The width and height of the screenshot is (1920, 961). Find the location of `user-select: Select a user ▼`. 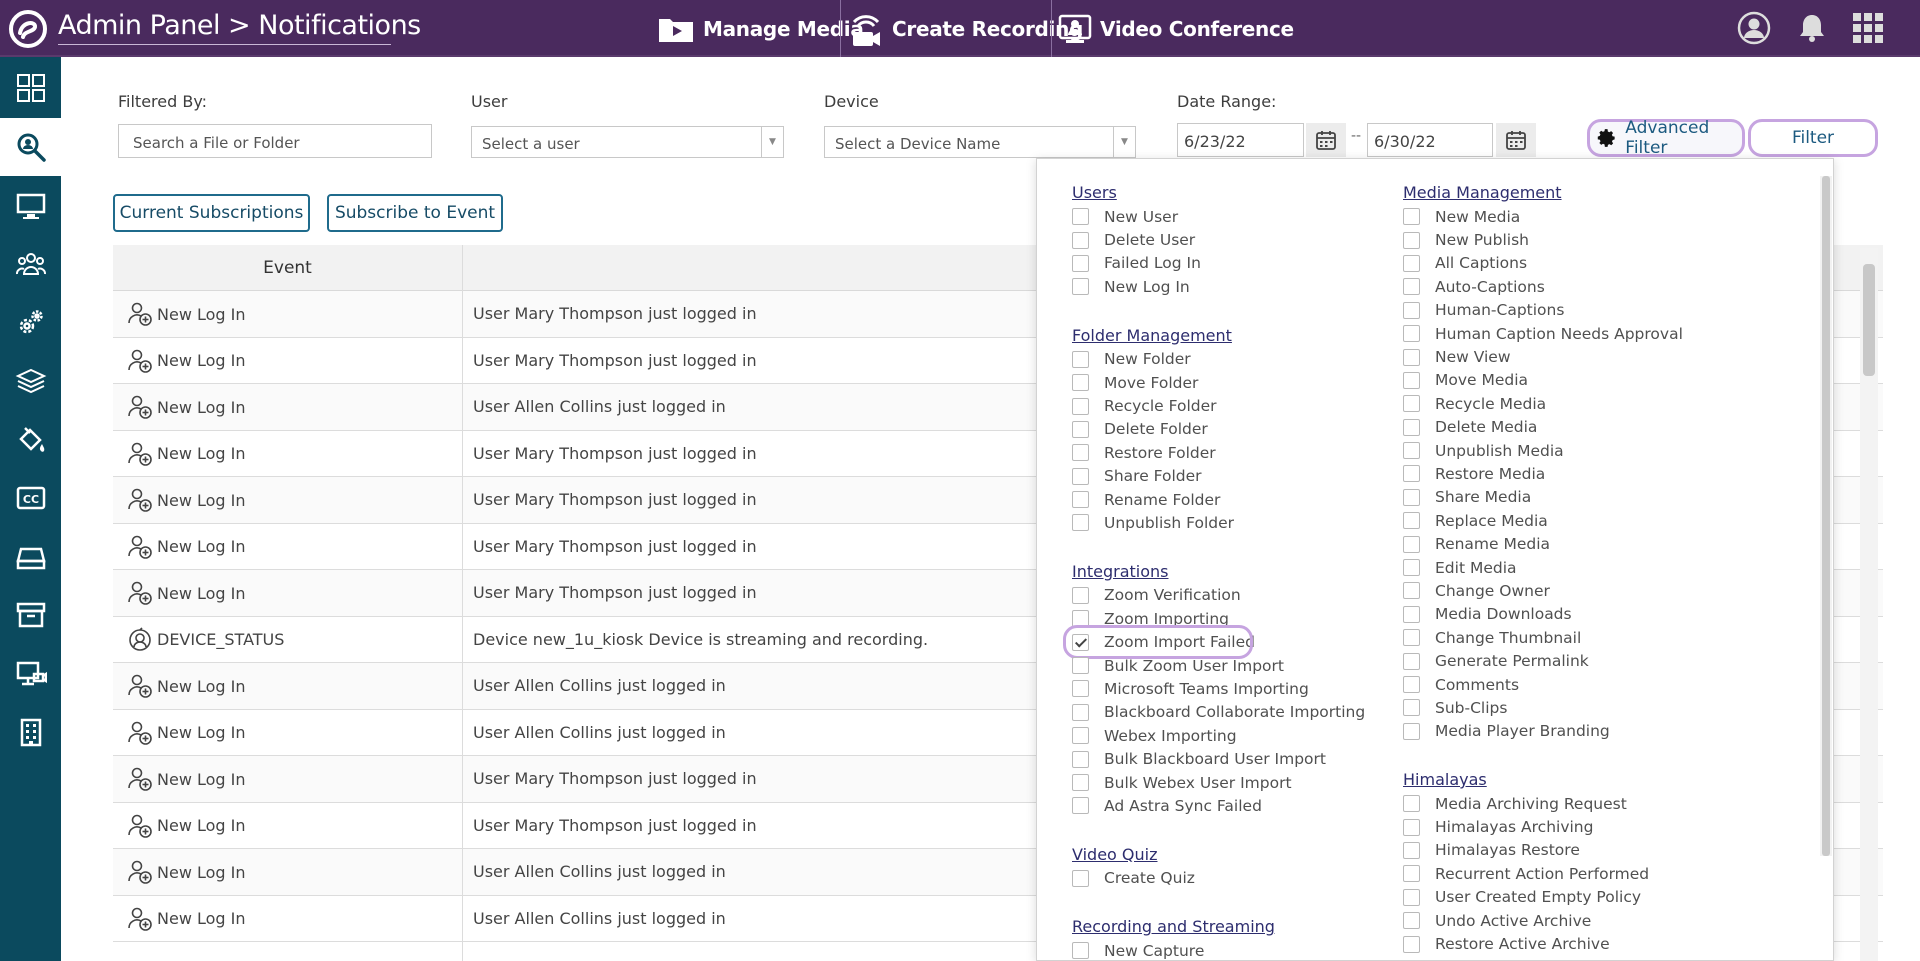

user-select: Select a user ▼ is located at coordinates (627, 142).